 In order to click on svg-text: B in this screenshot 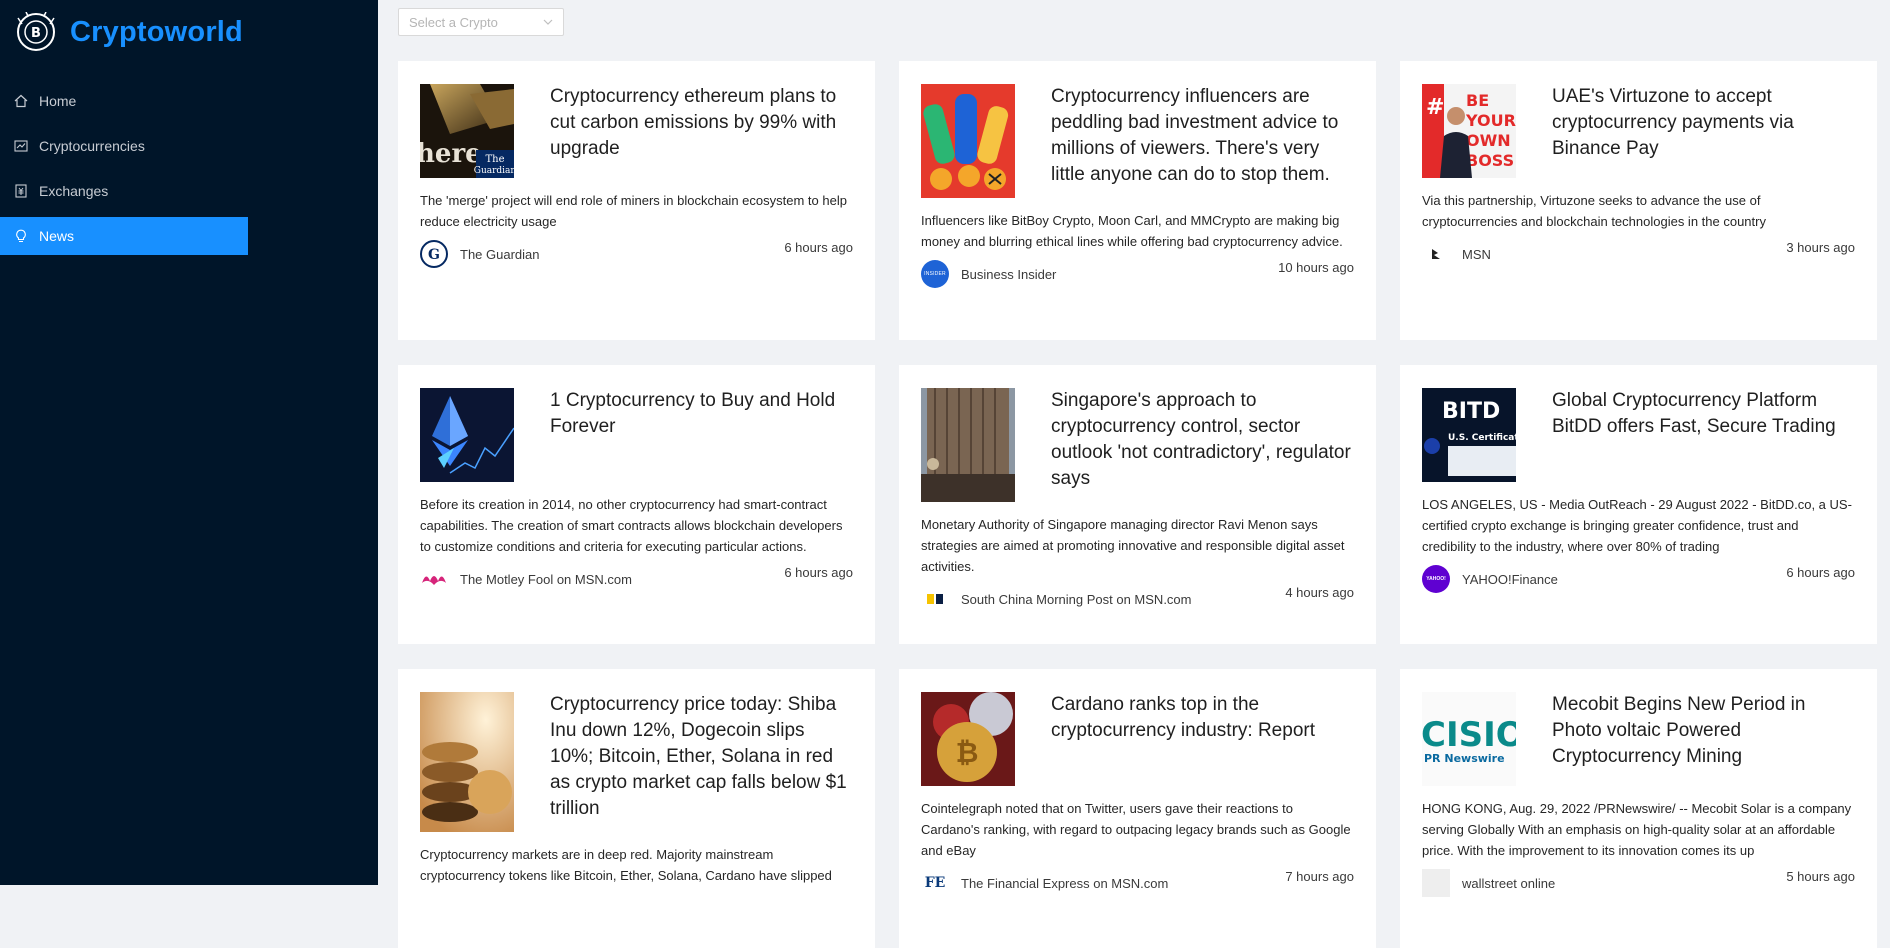, I will do `click(36, 33)`.